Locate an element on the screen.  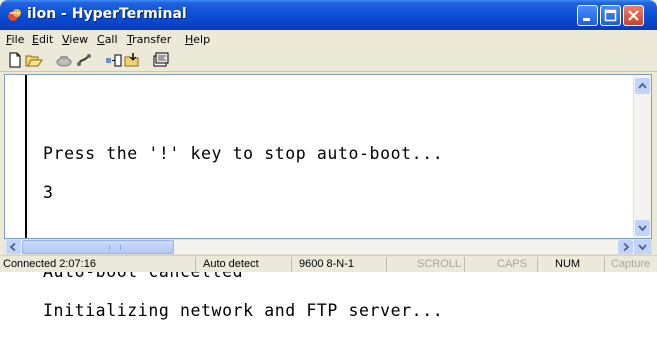
scroll-down-button is located at coordinates (642, 228).